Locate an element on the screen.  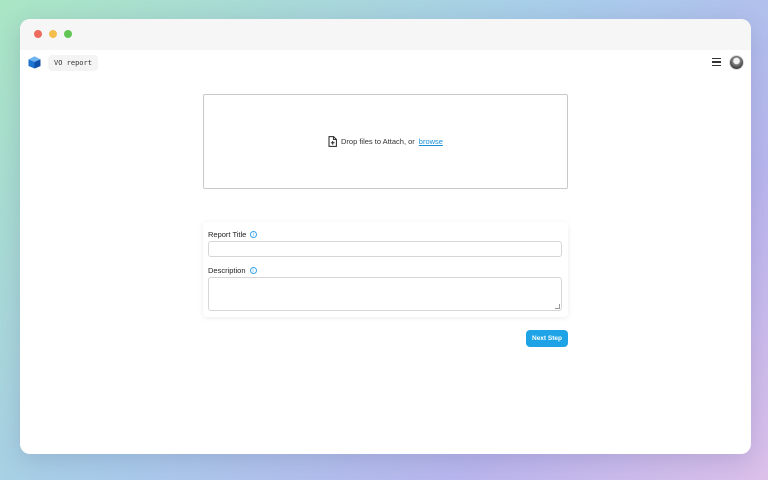
description-label-text: Description is located at coordinates (227, 270).